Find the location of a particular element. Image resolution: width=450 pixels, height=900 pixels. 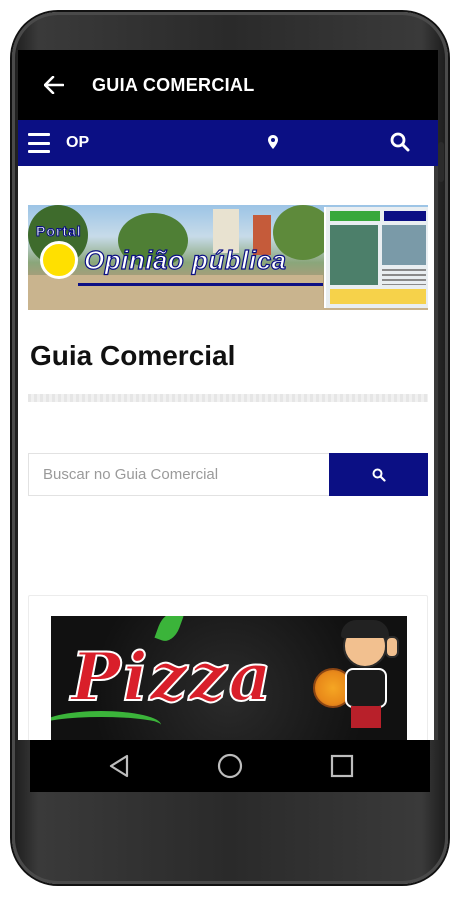

phone-chin is located at coordinates (230, 827).